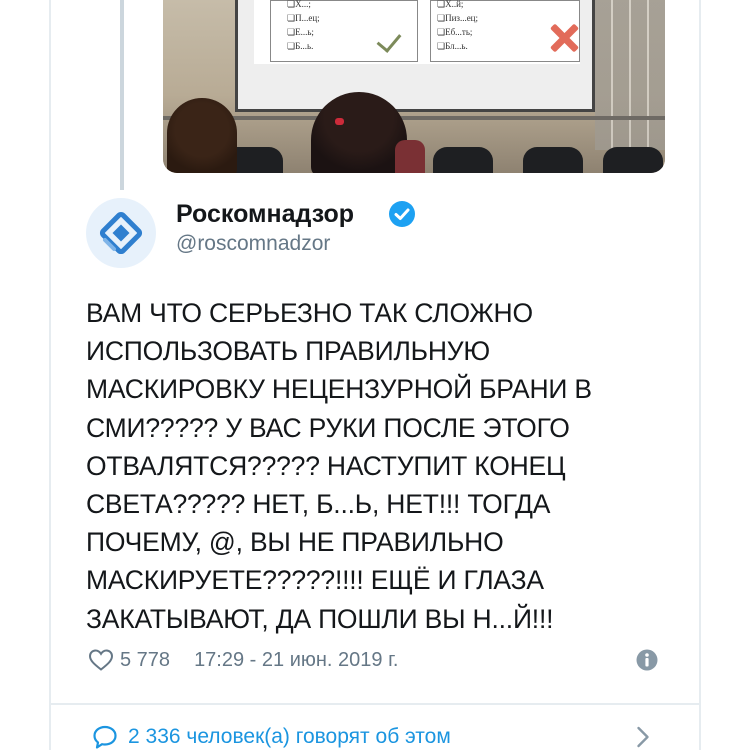 The image size is (750, 750). I want to click on photo-slide-option: ❏Бл...ь., so click(452, 46).